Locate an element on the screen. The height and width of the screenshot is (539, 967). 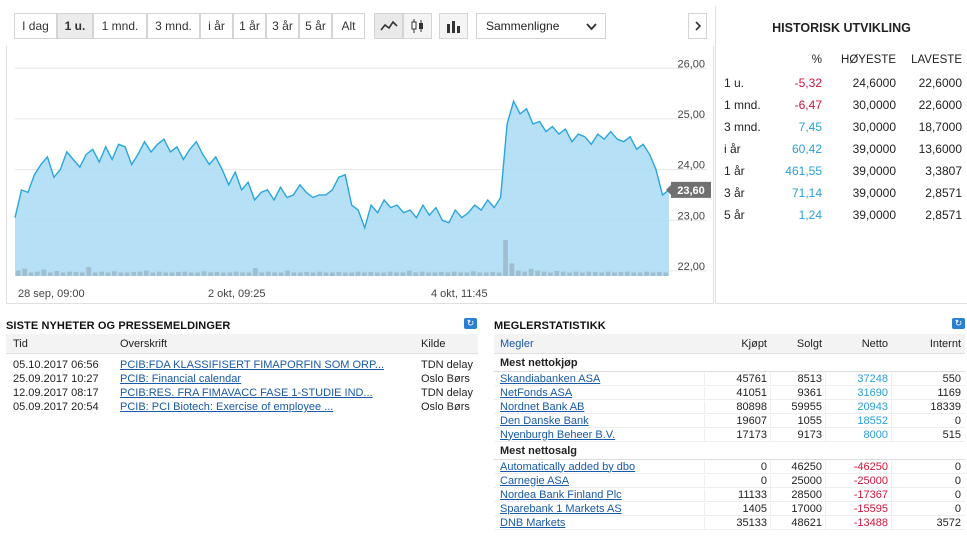
range-button-ytd: i år is located at coordinates (216, 26).